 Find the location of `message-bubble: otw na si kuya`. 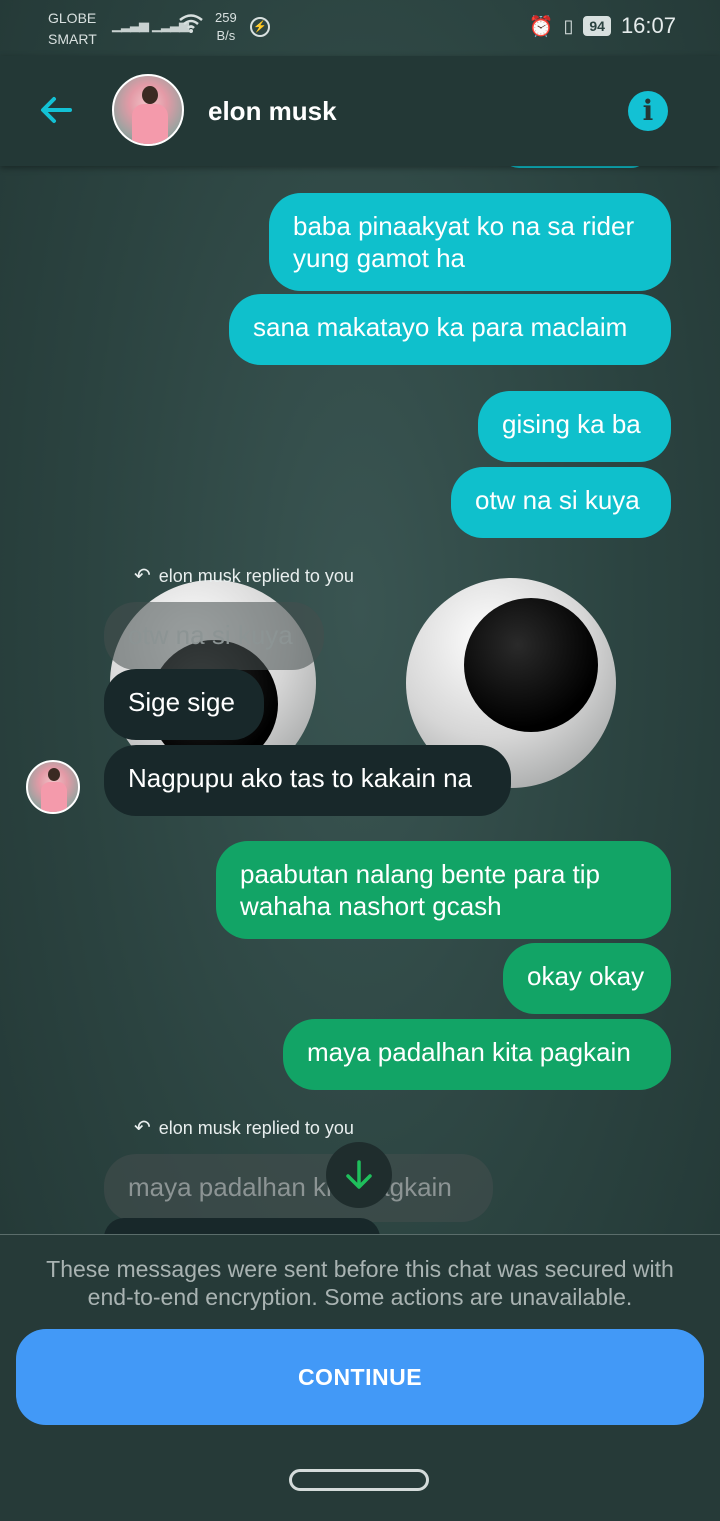

message-bubble: otw na si kuya is located at coordinates (561, 502).